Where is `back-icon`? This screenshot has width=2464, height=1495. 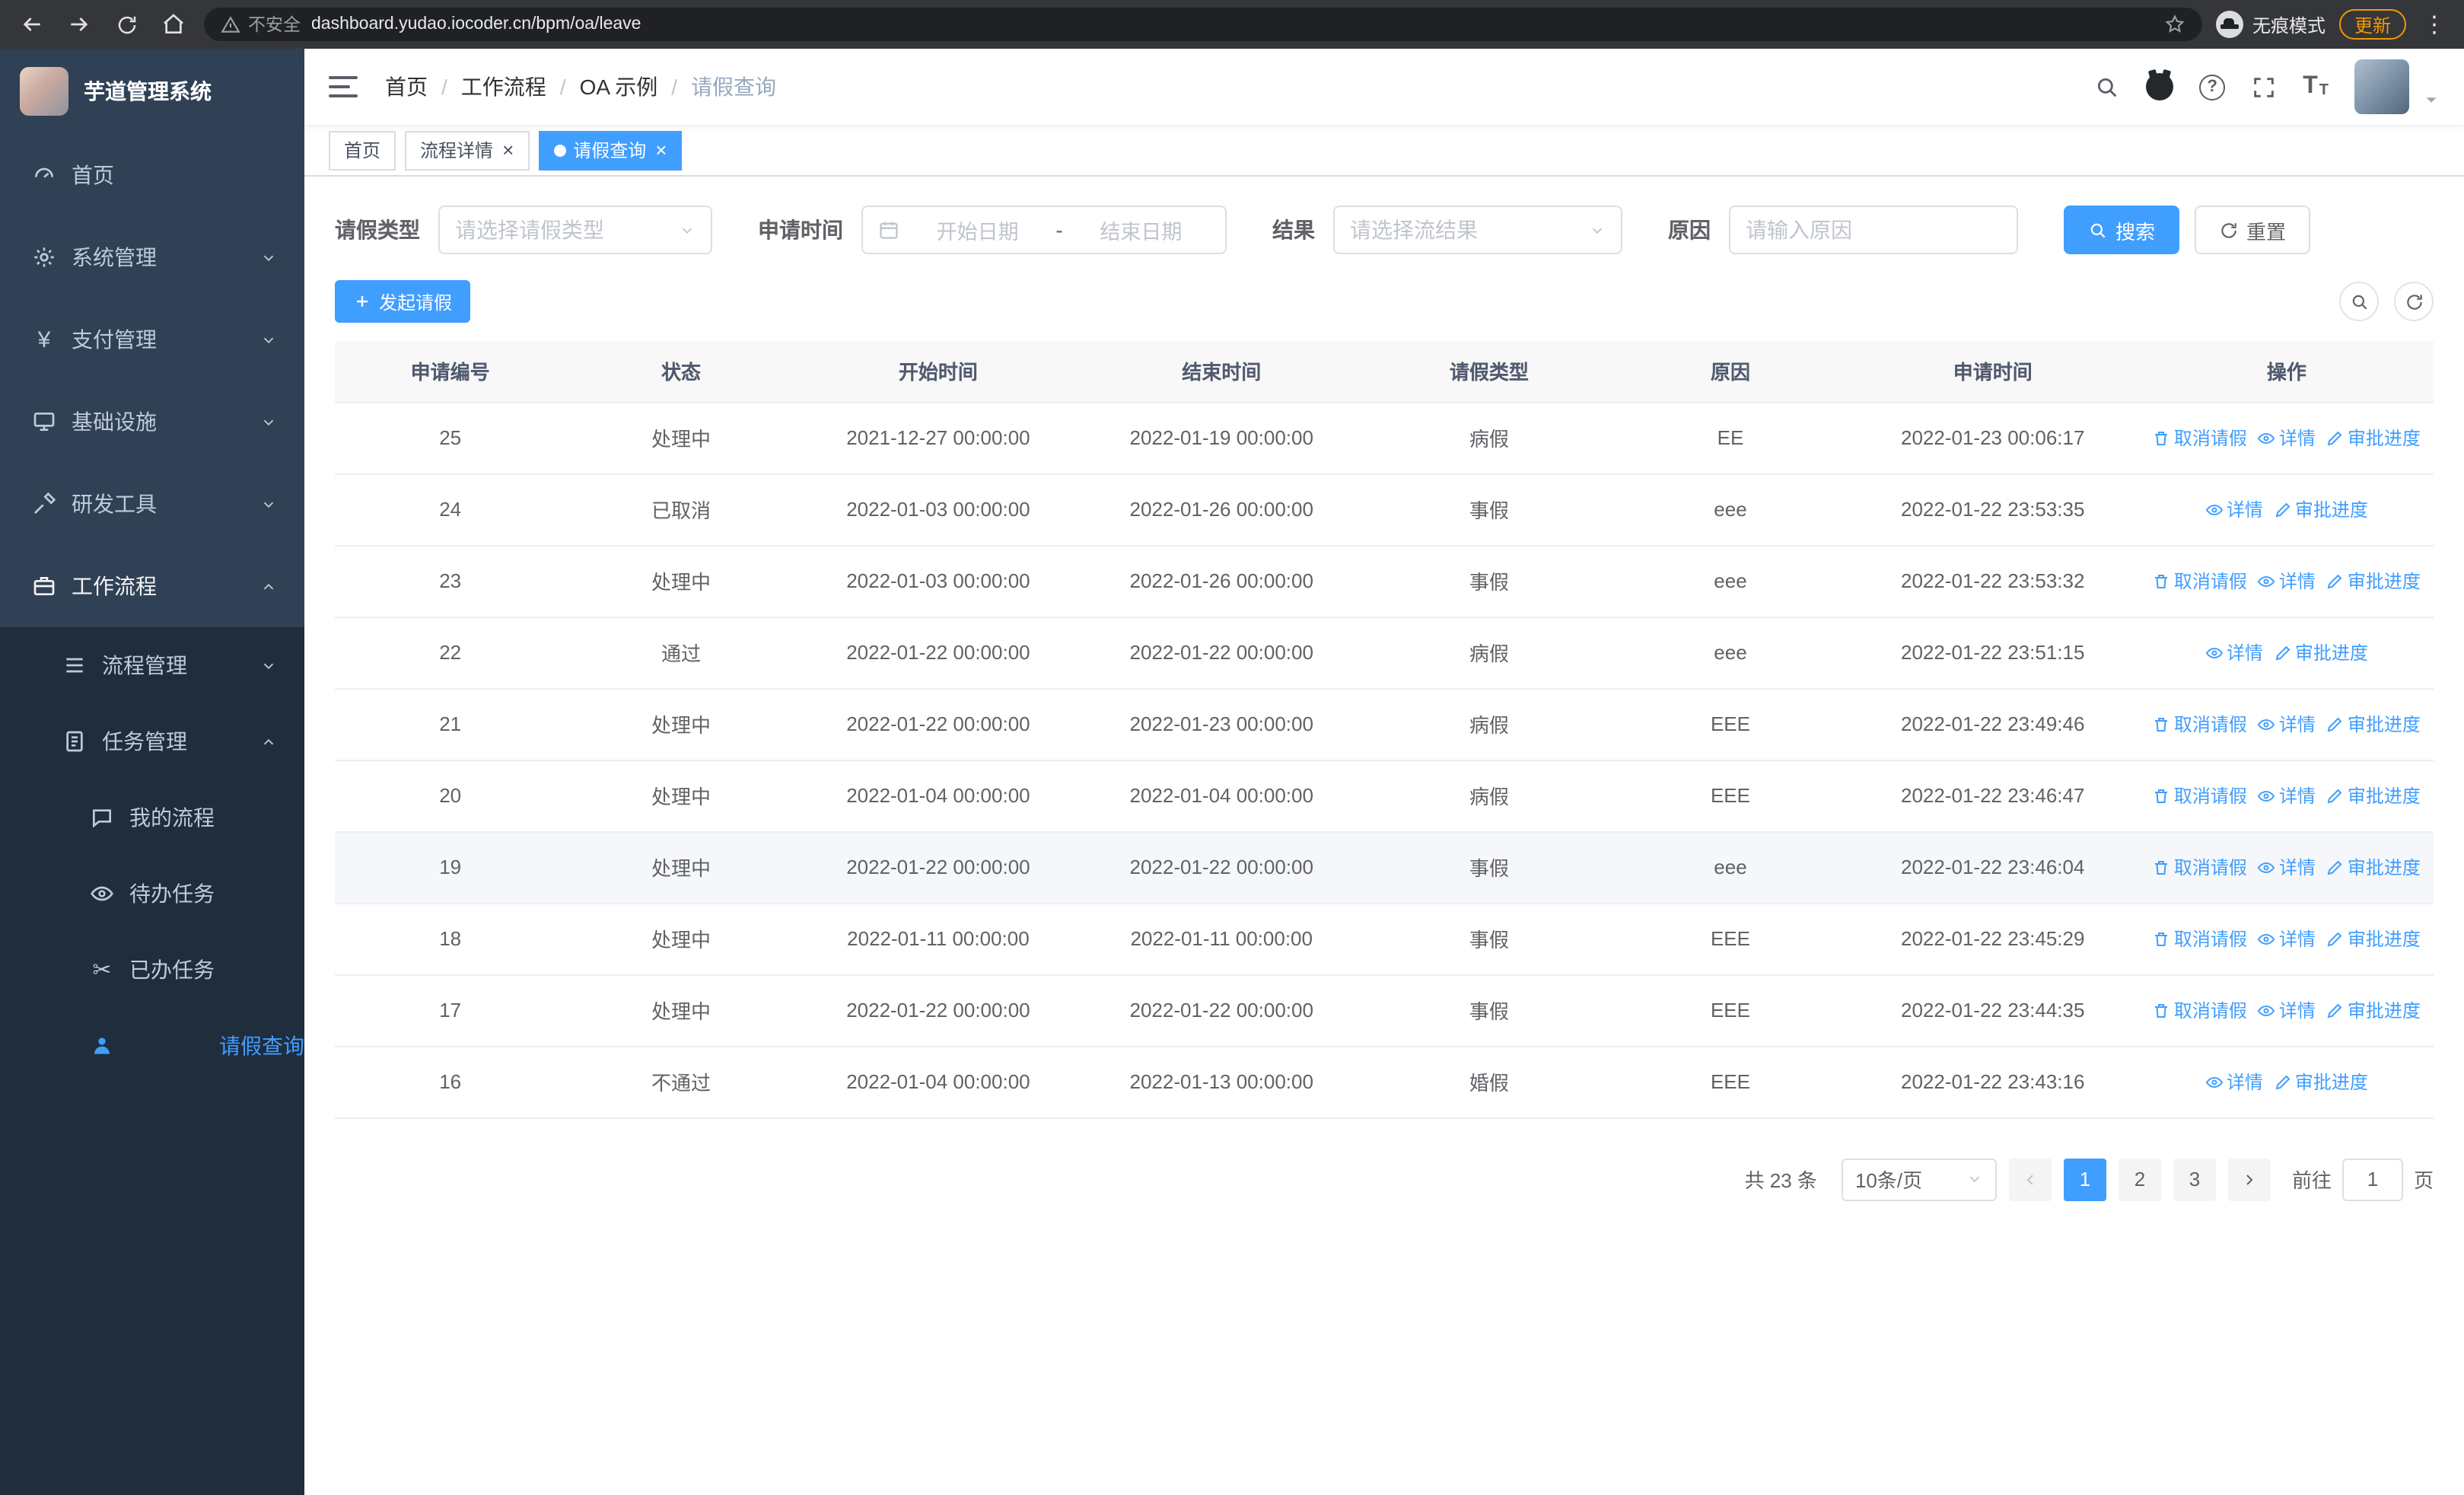 back-icon is located at coordinates (32, 25).